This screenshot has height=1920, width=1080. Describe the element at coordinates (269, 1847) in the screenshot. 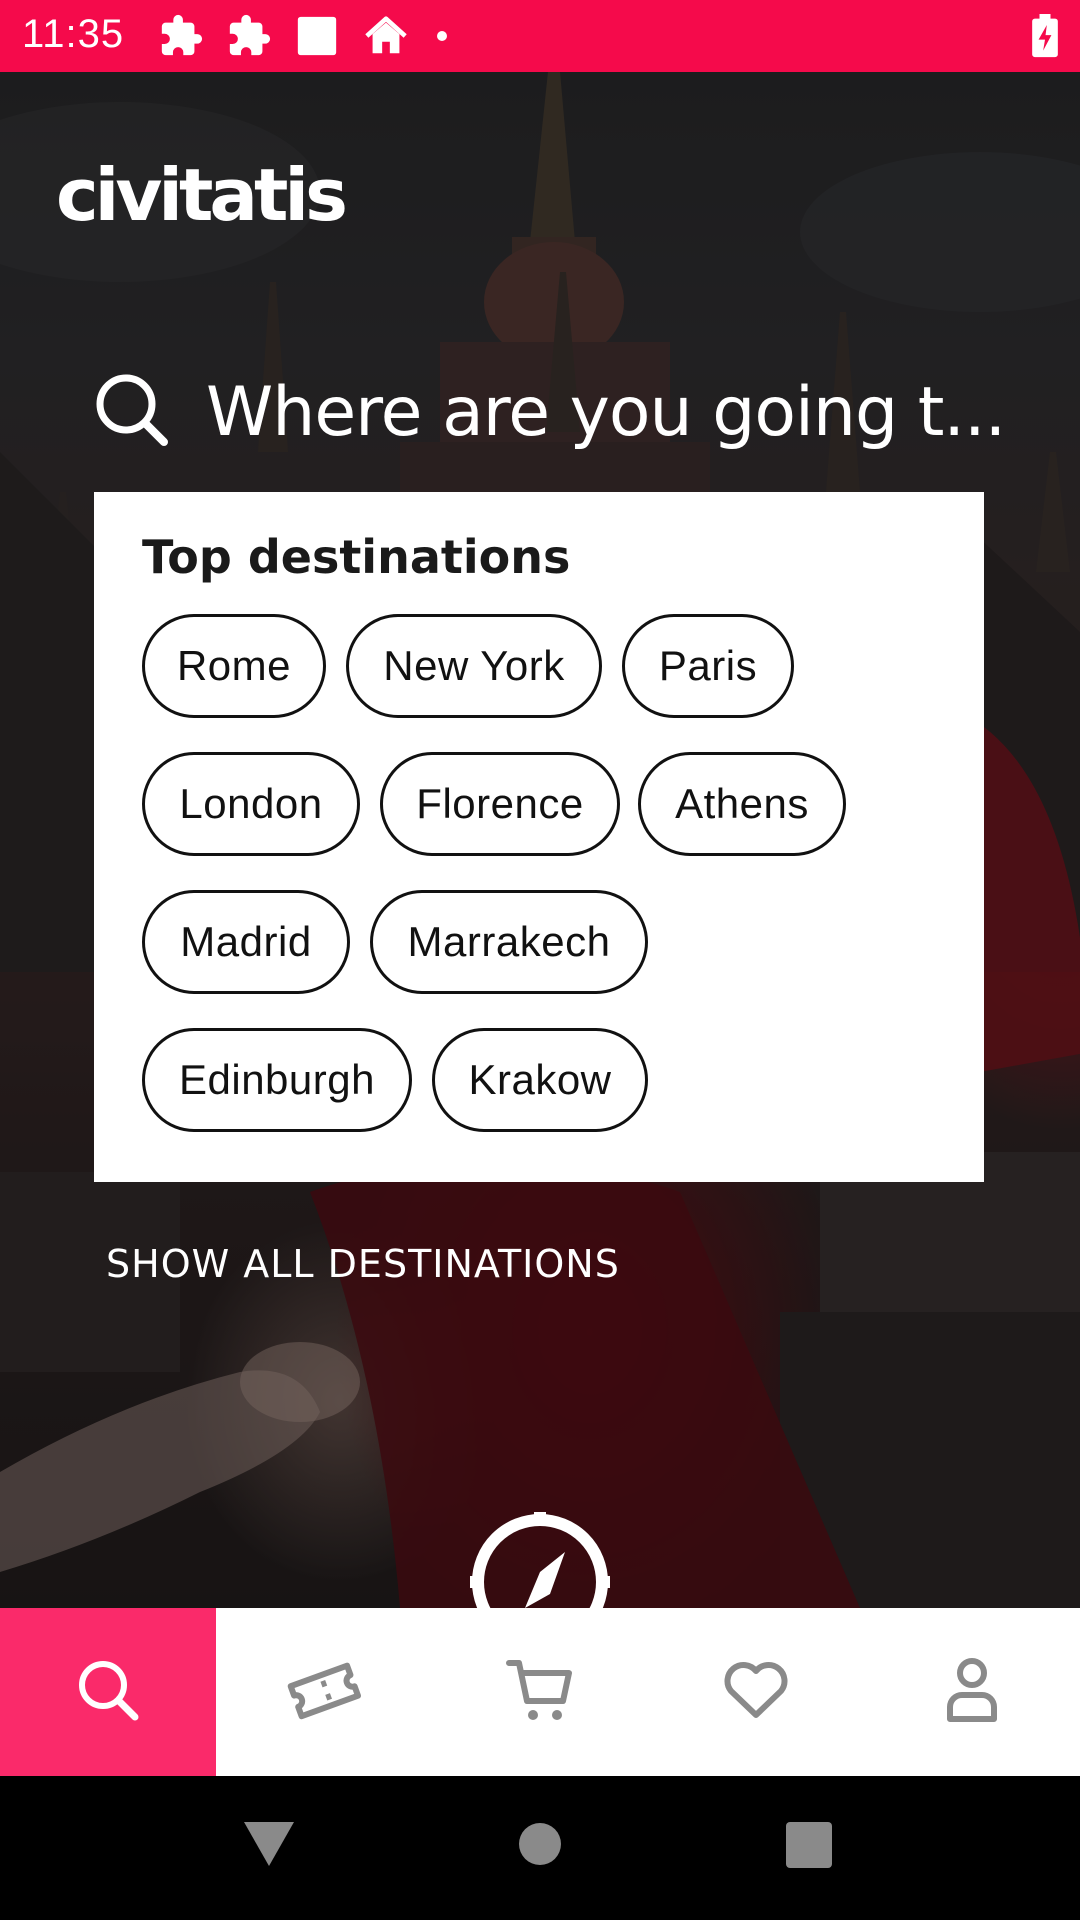

I see `back-icon` at that location.